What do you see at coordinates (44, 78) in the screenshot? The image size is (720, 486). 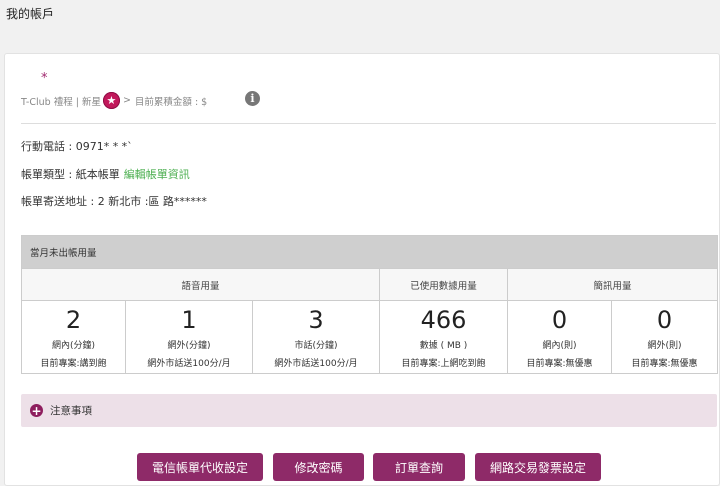 I see `tclub-asterisk: *` at bounding box center [44, 78].